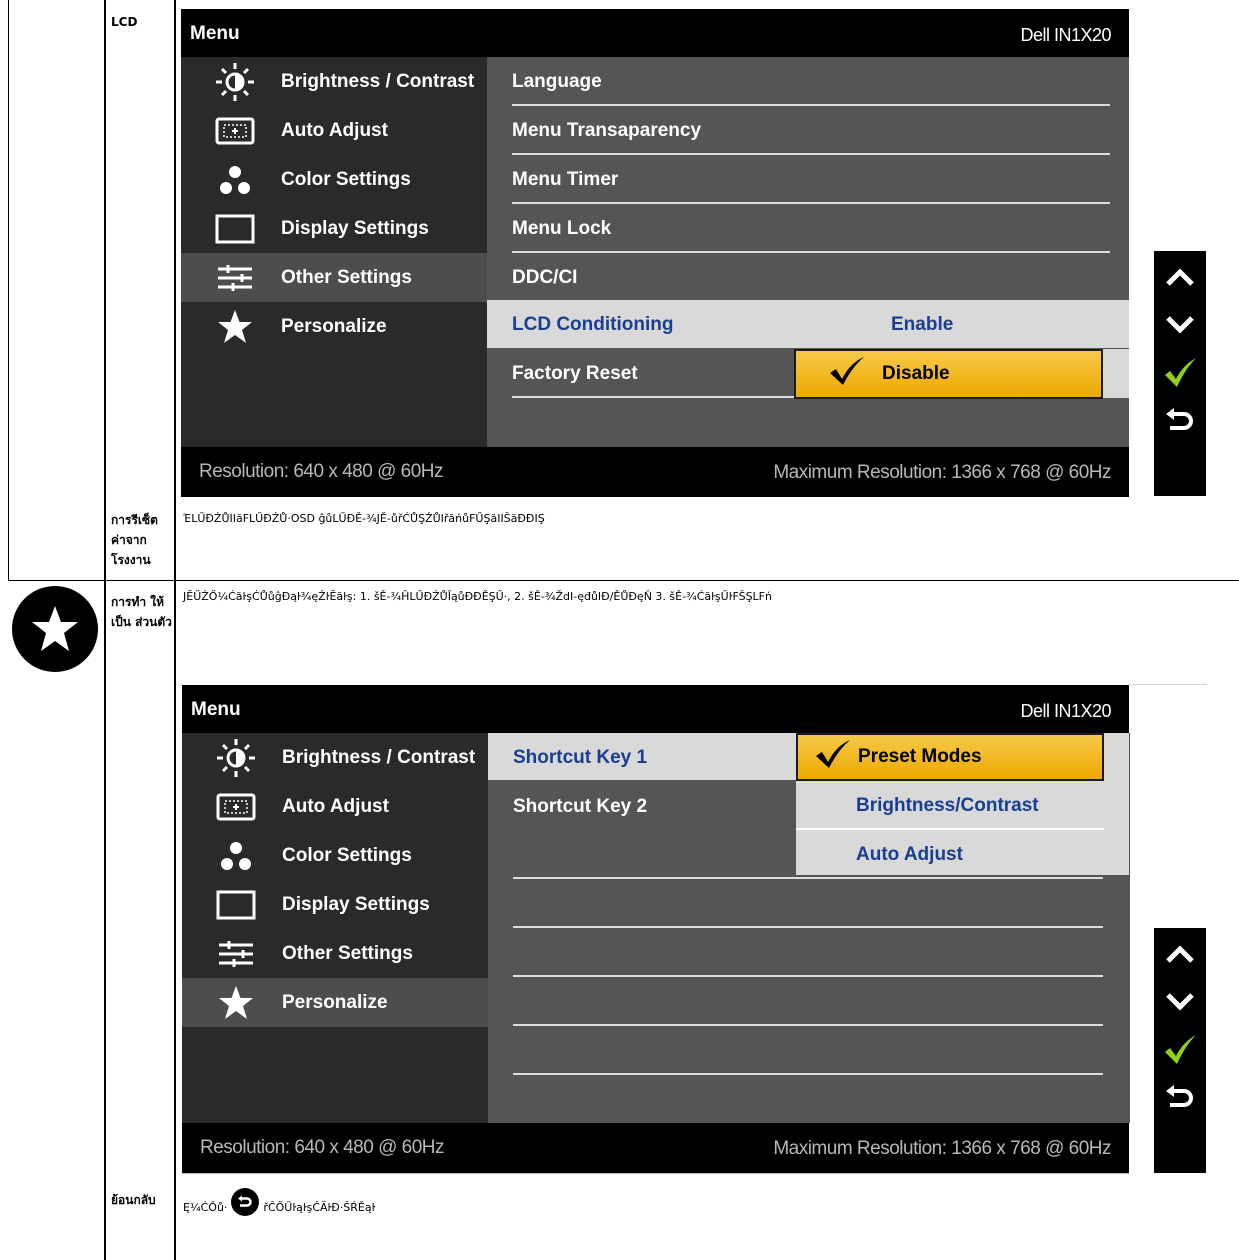 This screenshot has height=1260, width=1239. I want to click on table-border-outer, so click(8, 290).